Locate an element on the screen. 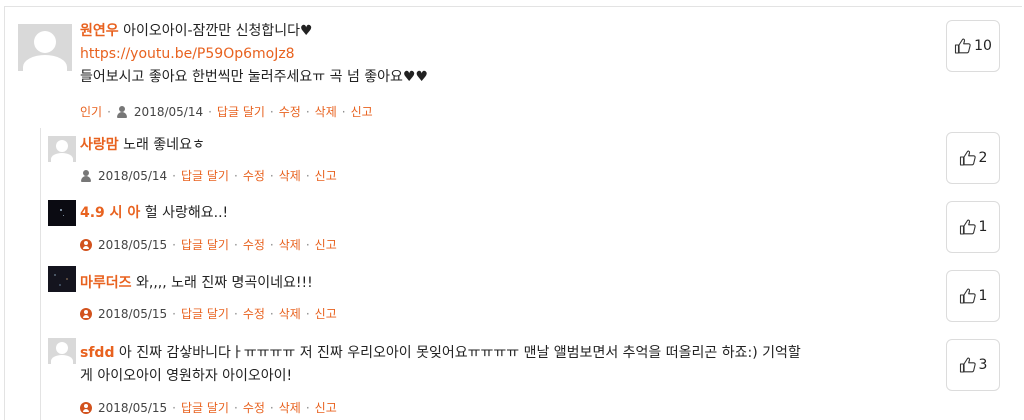 Image resolution: width=1024 pixels, height=420 pixels. like-count: 2 is located at coordinates (983, 158).